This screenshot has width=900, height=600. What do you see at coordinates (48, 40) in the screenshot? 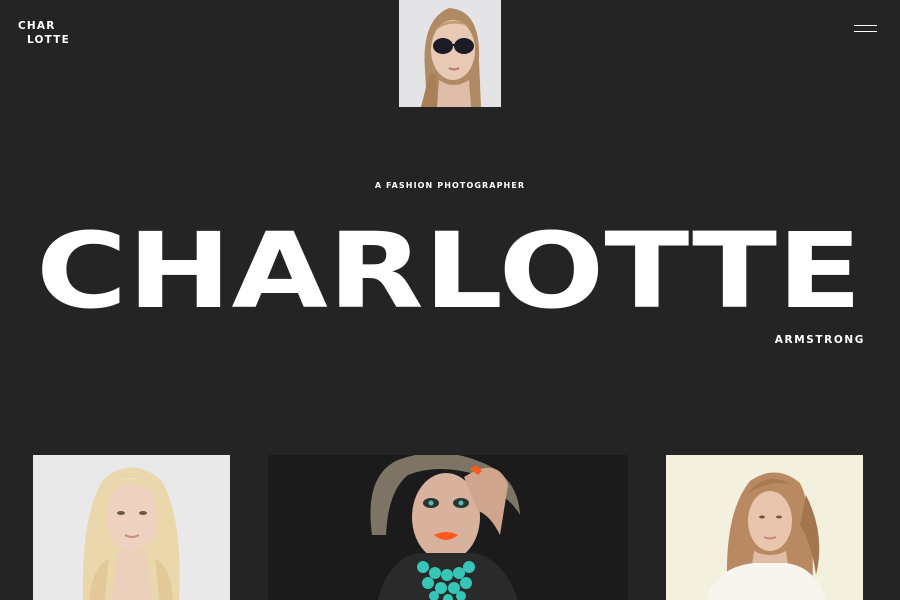
I see `logo-line-2: LOTTE` at bounding box center [48, 40].